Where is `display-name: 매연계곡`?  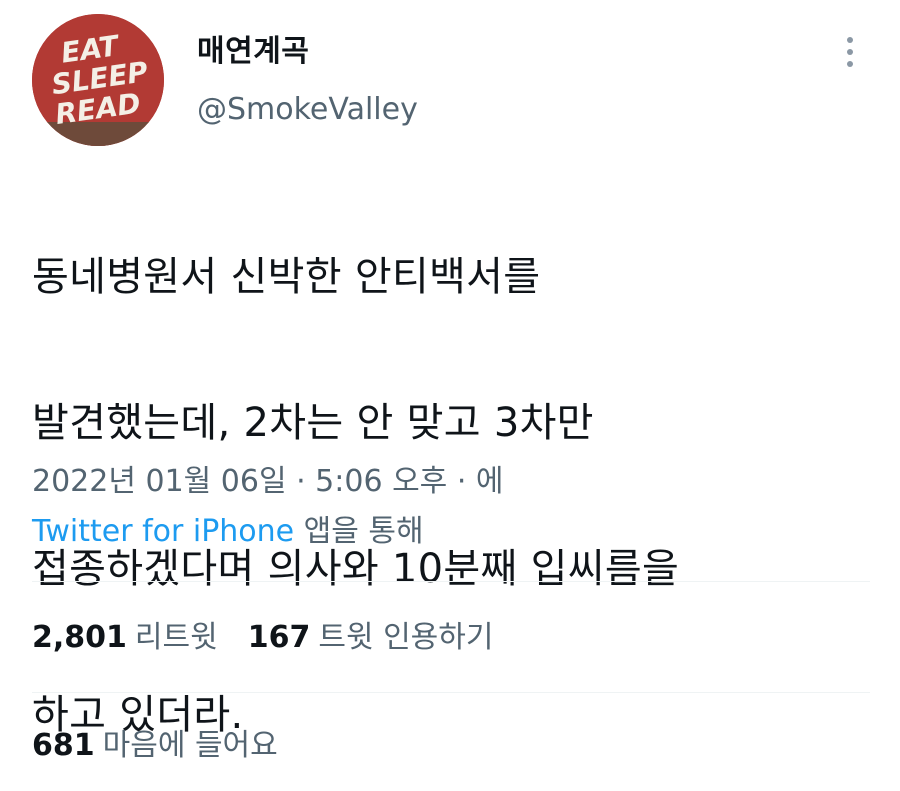
display-name: 매연계곡 is located at coordinates (253, 52).